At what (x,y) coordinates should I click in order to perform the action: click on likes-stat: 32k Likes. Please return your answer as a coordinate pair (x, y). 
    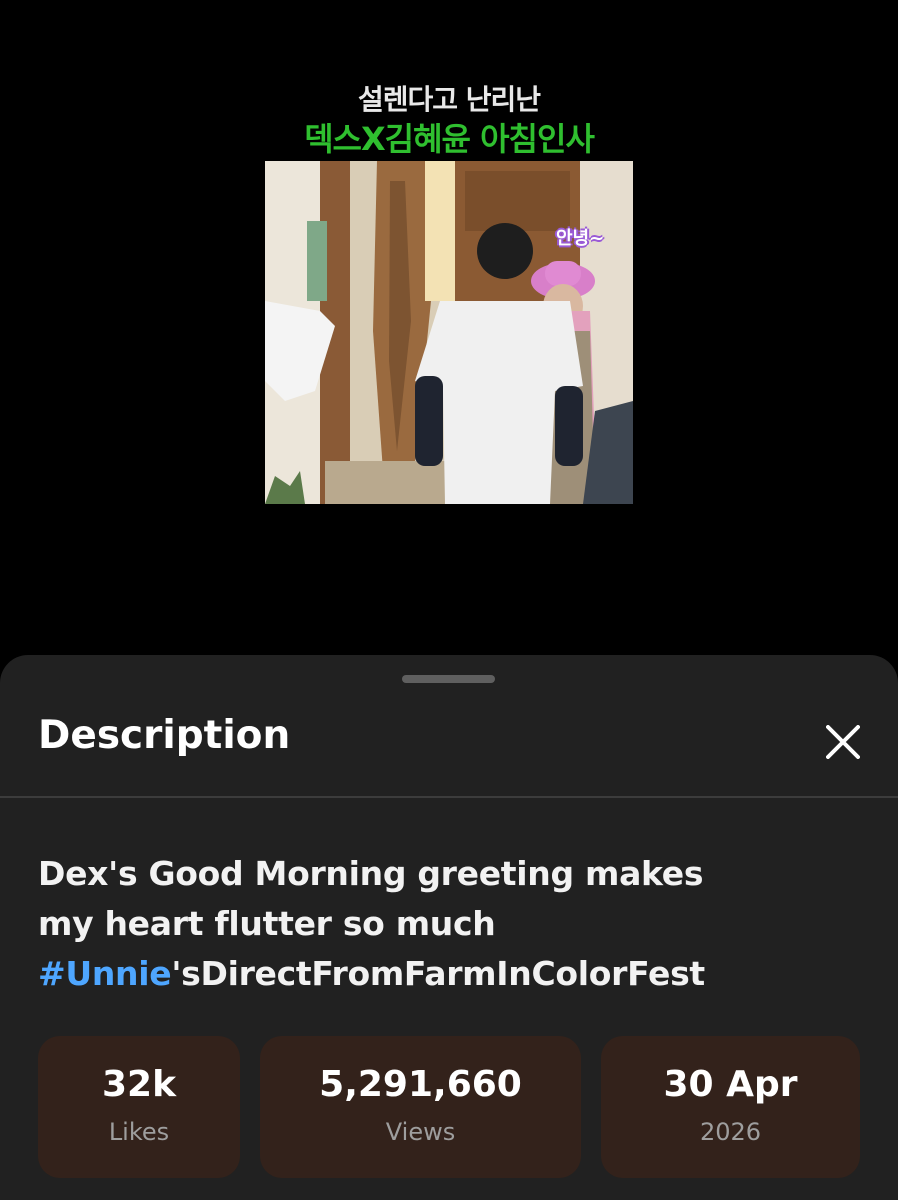
    Looking at the image, I should click on (139, 1107).